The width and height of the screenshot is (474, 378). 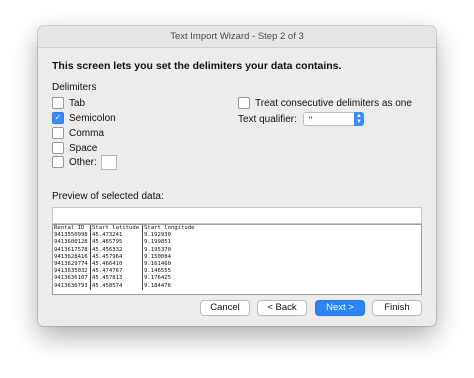 I want to click on preview-cell: 9413629774, so click(x=71, y=263).